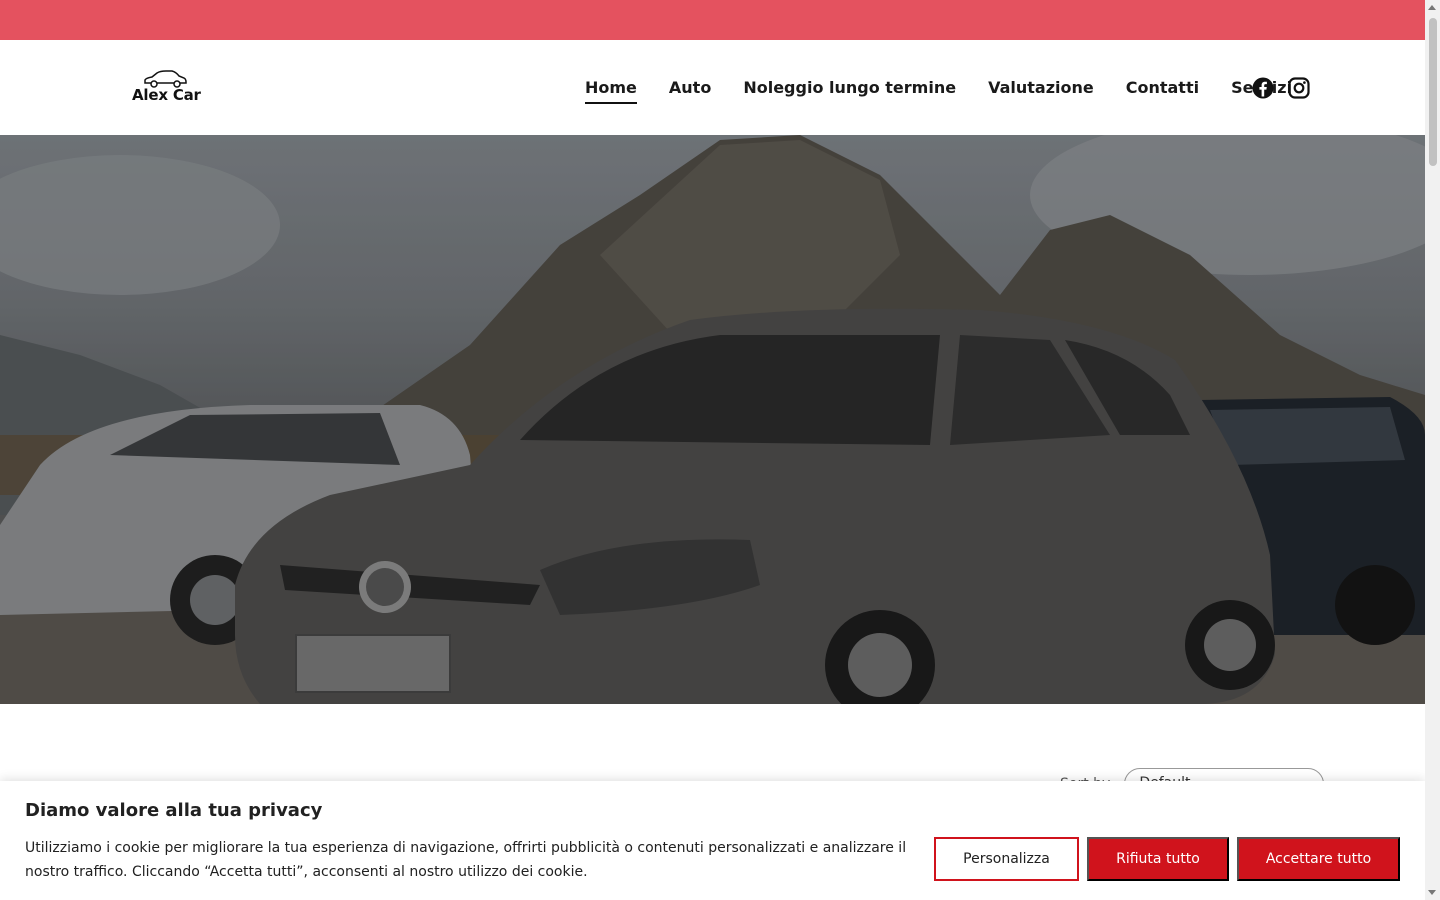  What do you see at coordinates (1263, 88) in the screenshot?
I see `facebook-icon` at bounding box center [1263, 88].